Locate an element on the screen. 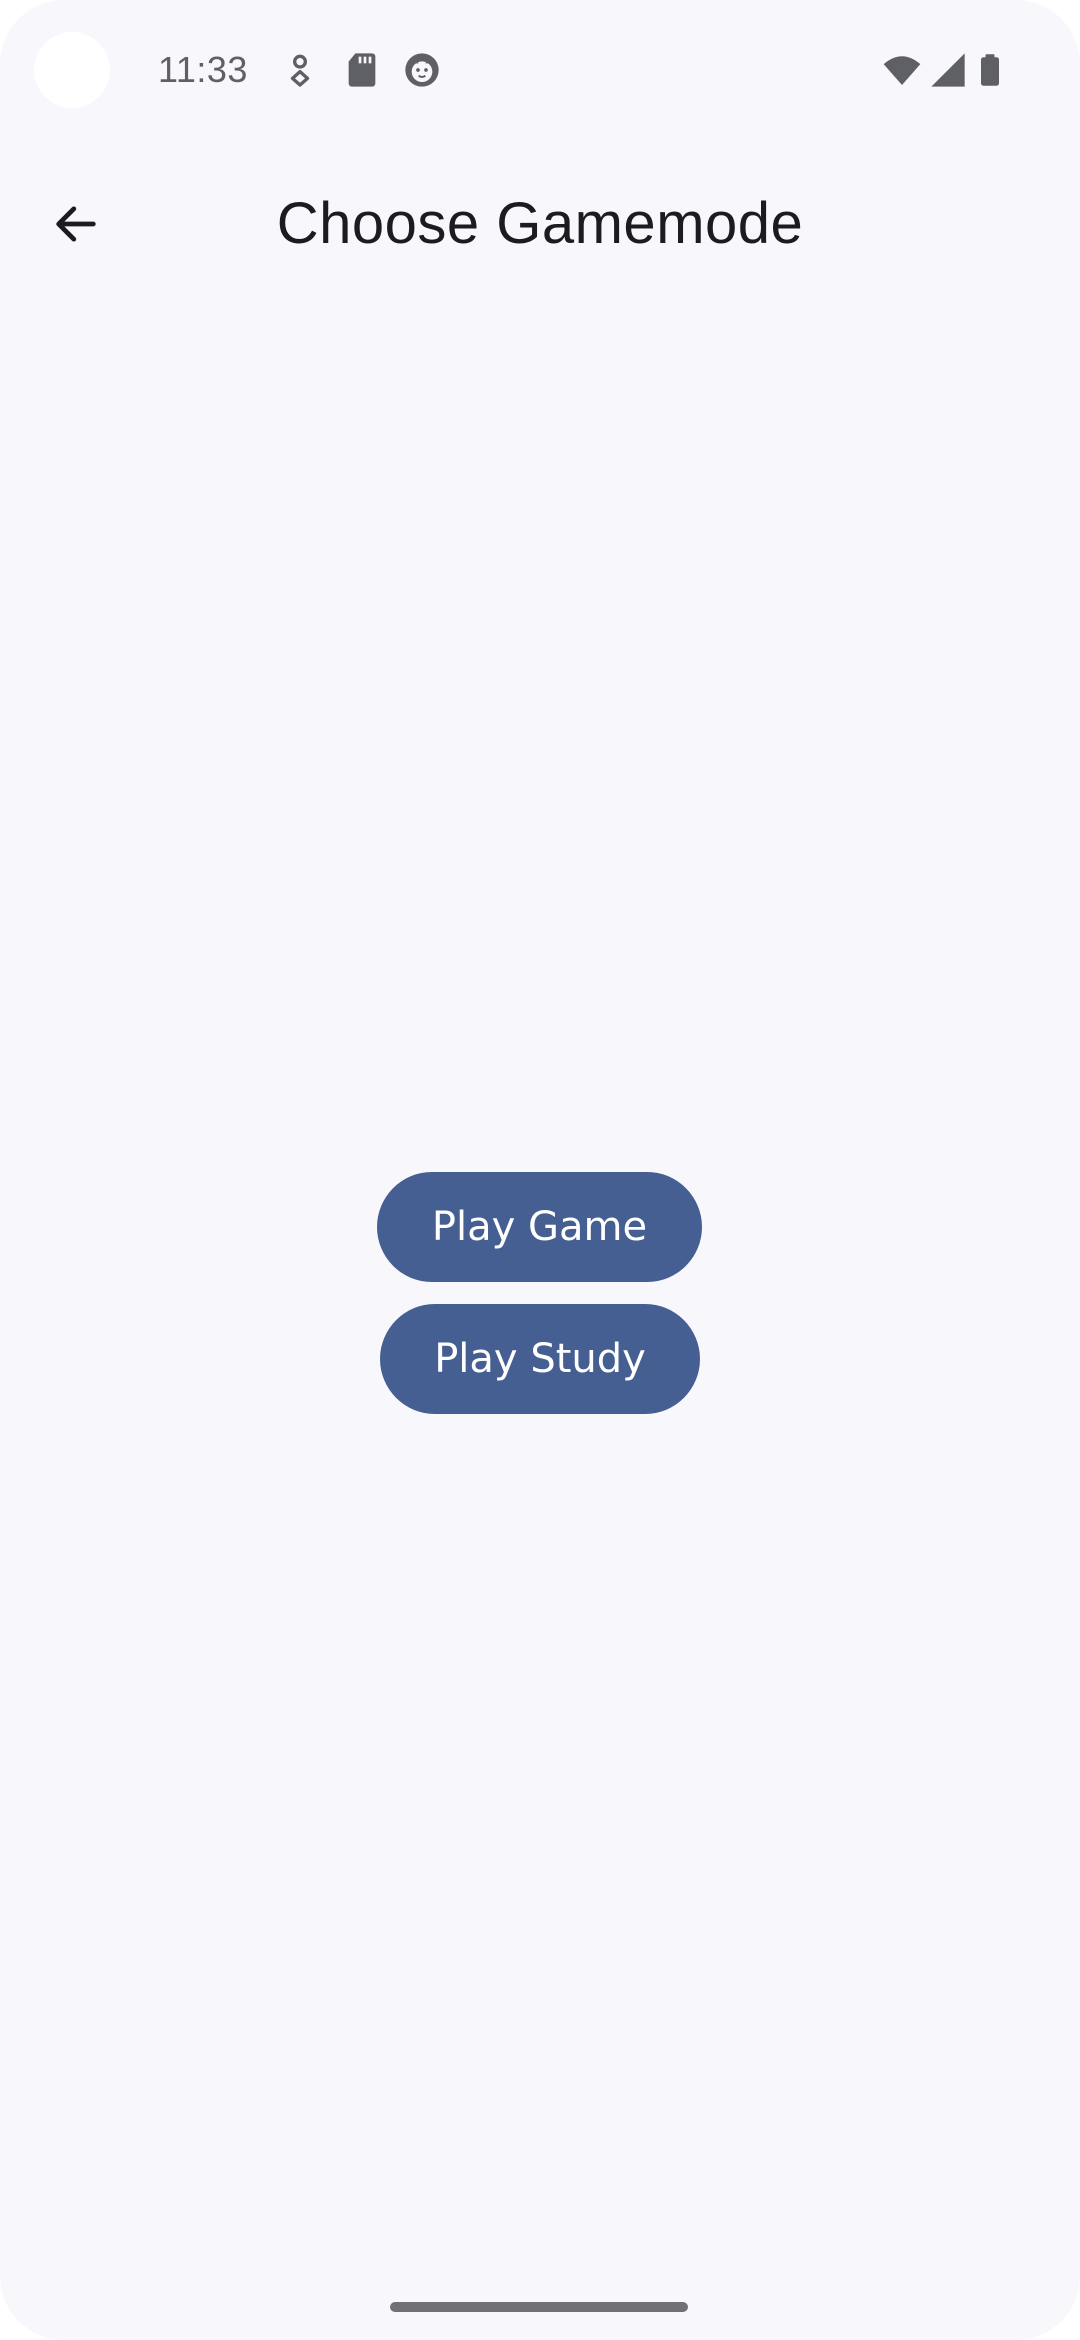  face-icon is located at coordinates (422, 70).